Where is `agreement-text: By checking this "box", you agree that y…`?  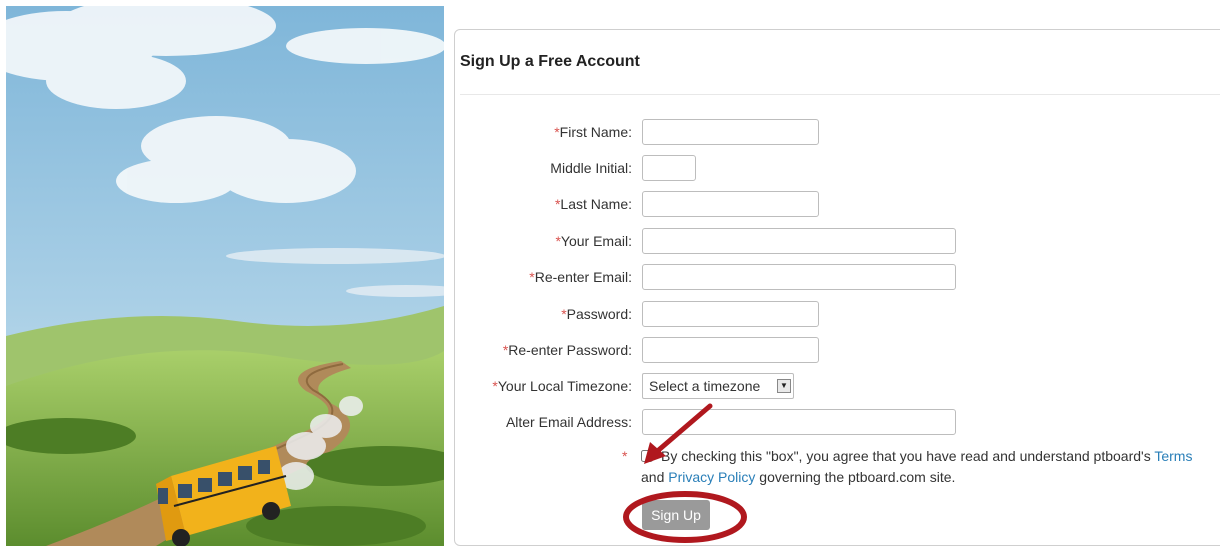 agreement-text: By checking this "box", you agree that y… is located at coordinates (921, 467).